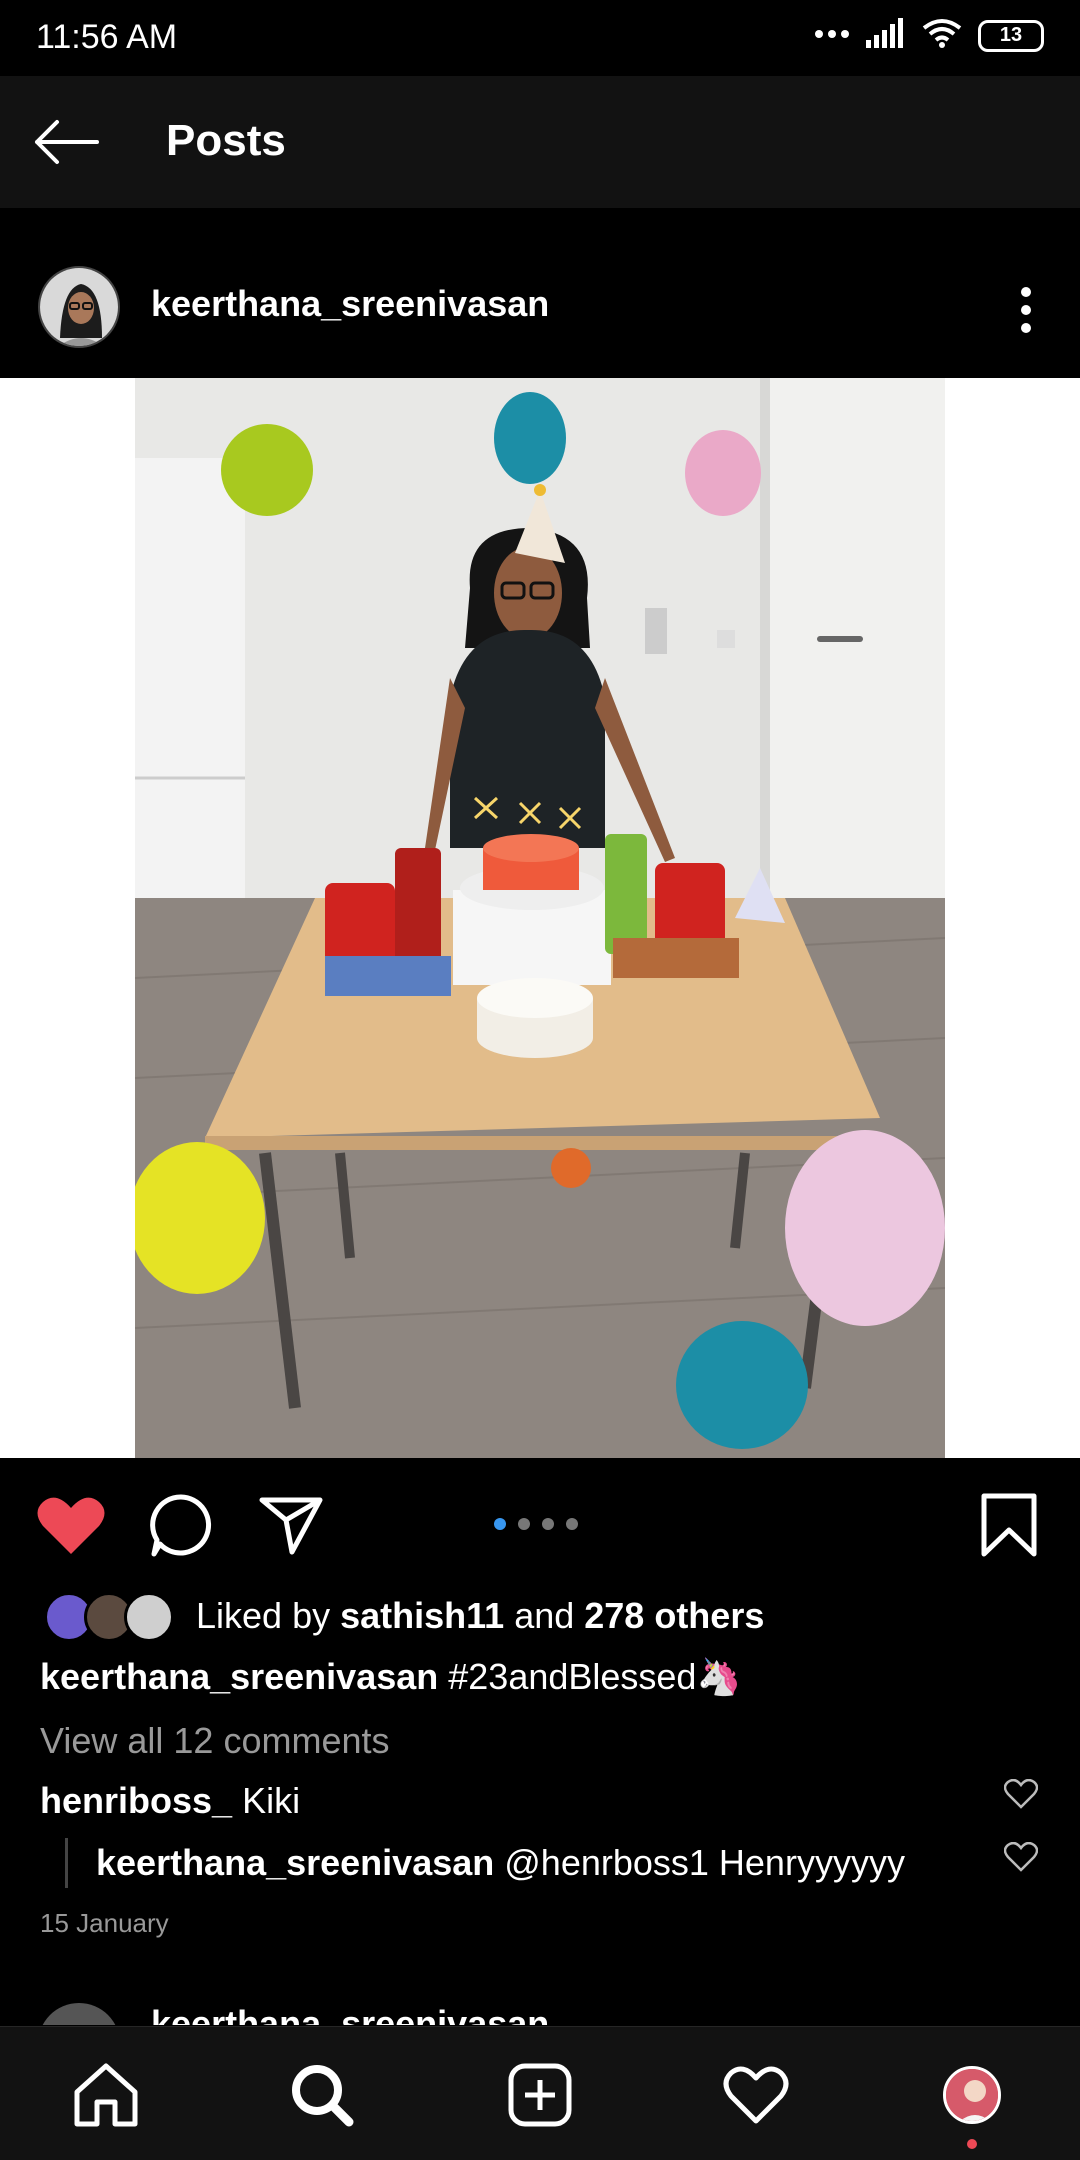  I want to click on status-bar: 11:56 AM 13, so click(540, 38).